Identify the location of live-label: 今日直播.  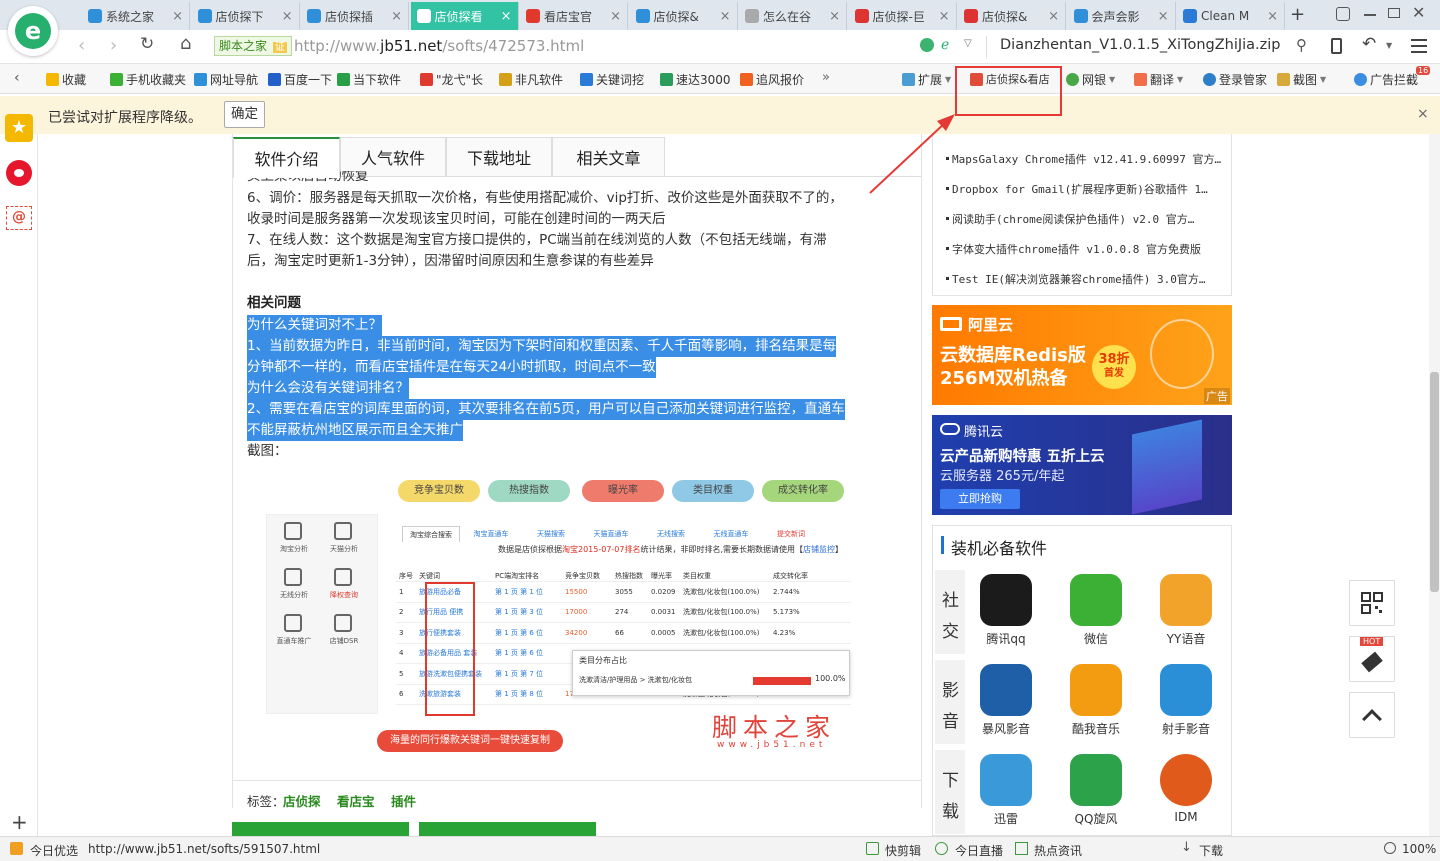
(979, 850).